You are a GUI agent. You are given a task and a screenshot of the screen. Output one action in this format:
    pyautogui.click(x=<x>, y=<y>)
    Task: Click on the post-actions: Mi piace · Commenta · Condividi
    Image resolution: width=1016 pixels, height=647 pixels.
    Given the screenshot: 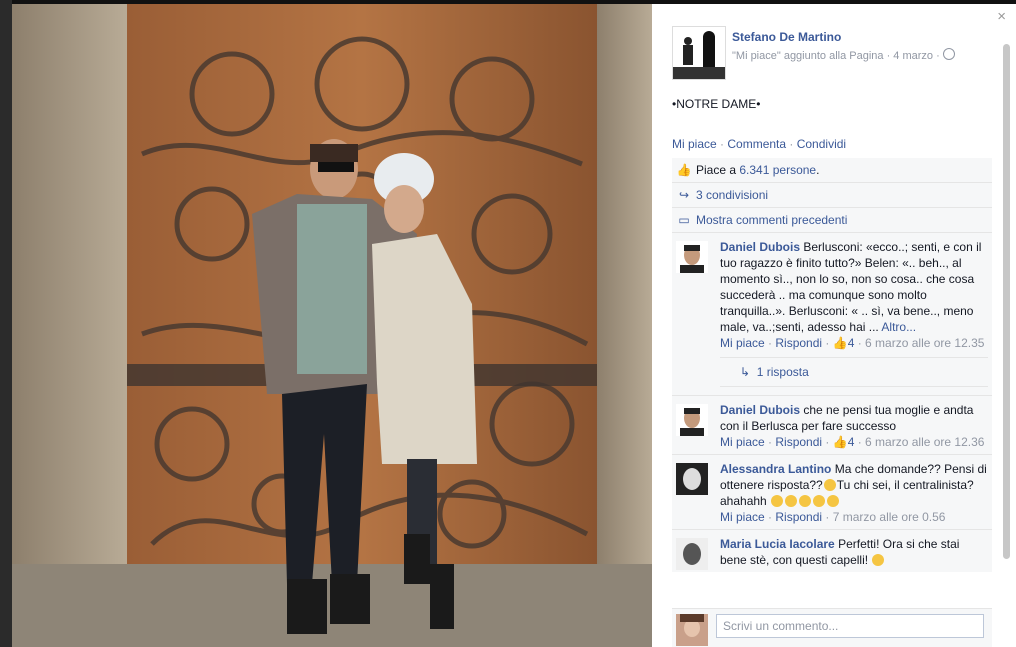 What is the action you would take?
    pyautogui.click(x=759, y=144)
    